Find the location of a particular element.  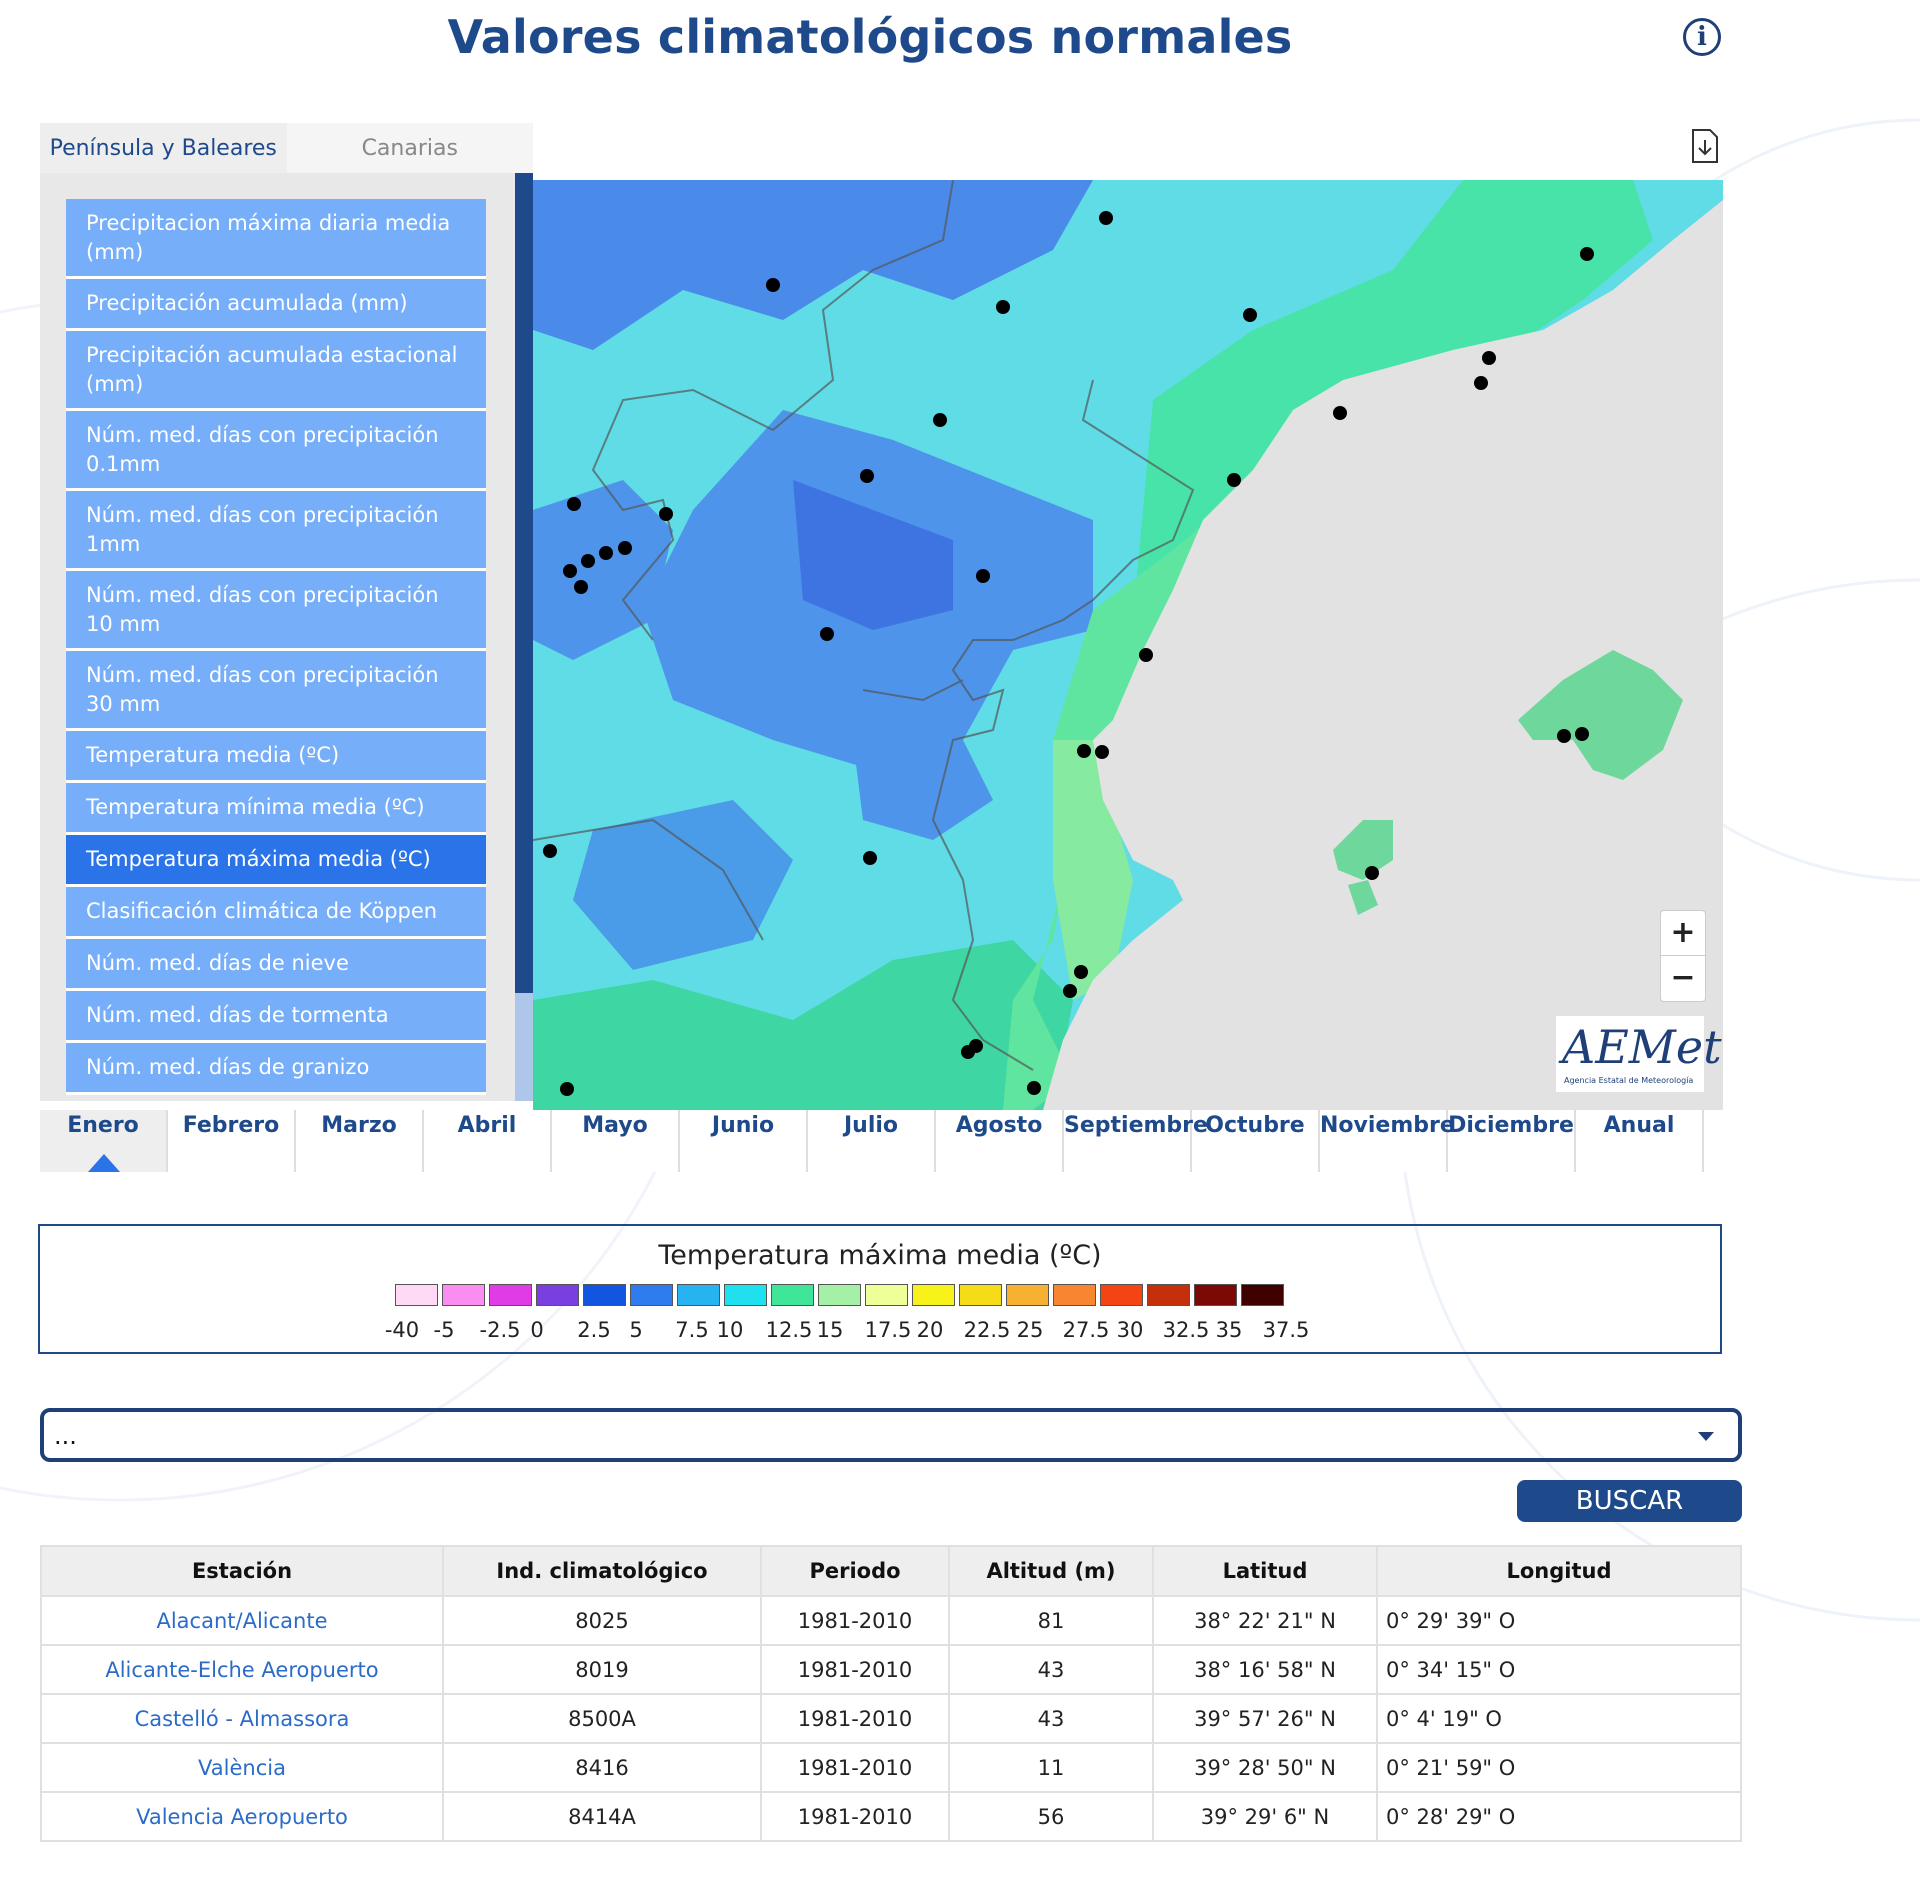

zoom-out-button: − is located at coordinates (1683, 978).